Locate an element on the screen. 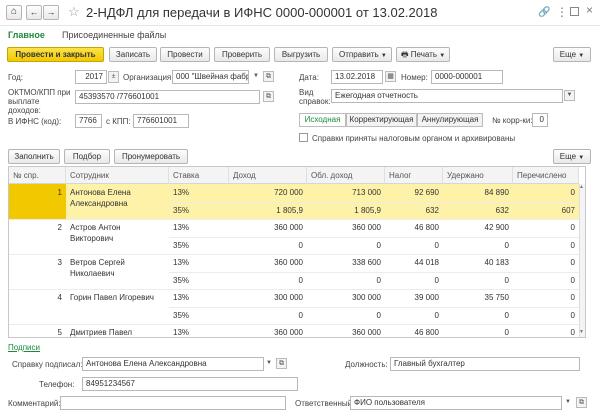  cell-value: 40 183 is located at coordinates (478, 262).